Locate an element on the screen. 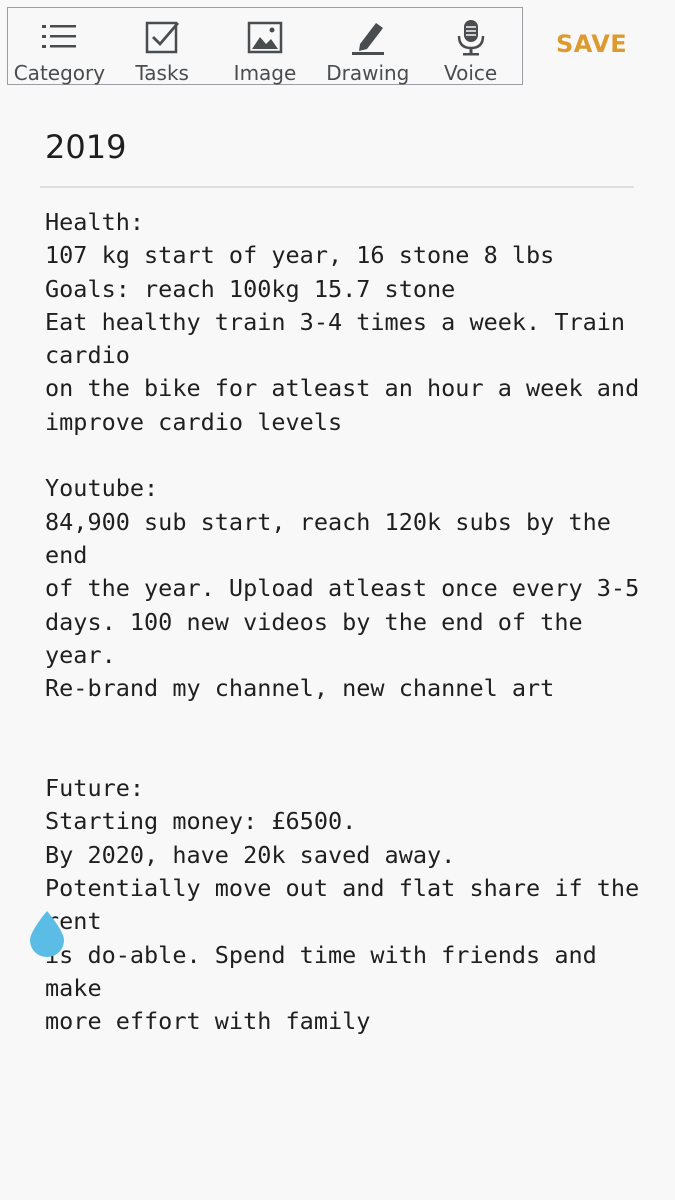  note-toolbar: Category Tasks Image Drawing Voice is located at coordinates (265, 46).